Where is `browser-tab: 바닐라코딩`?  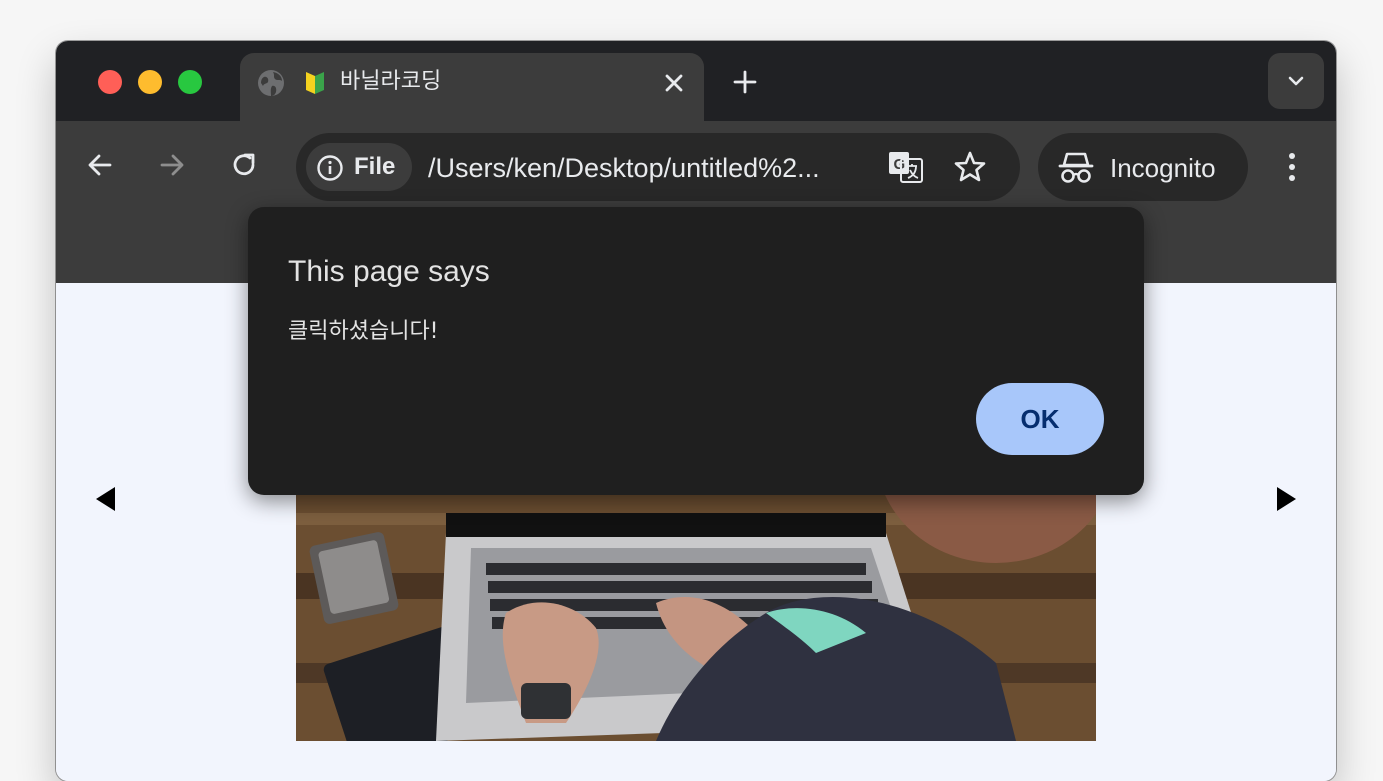
browser-tab: 바닐라코딩 is located at coordinates (472, 87).